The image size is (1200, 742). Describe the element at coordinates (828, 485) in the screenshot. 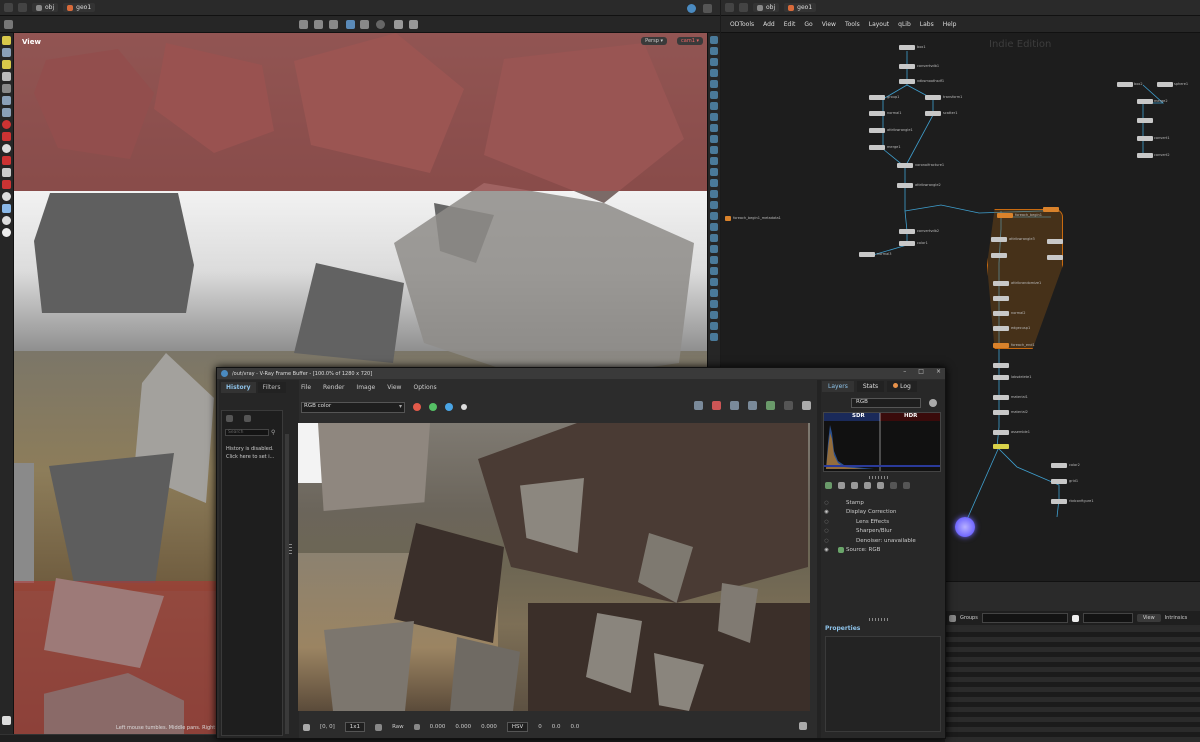

I see `add-layer-icon` at that location.